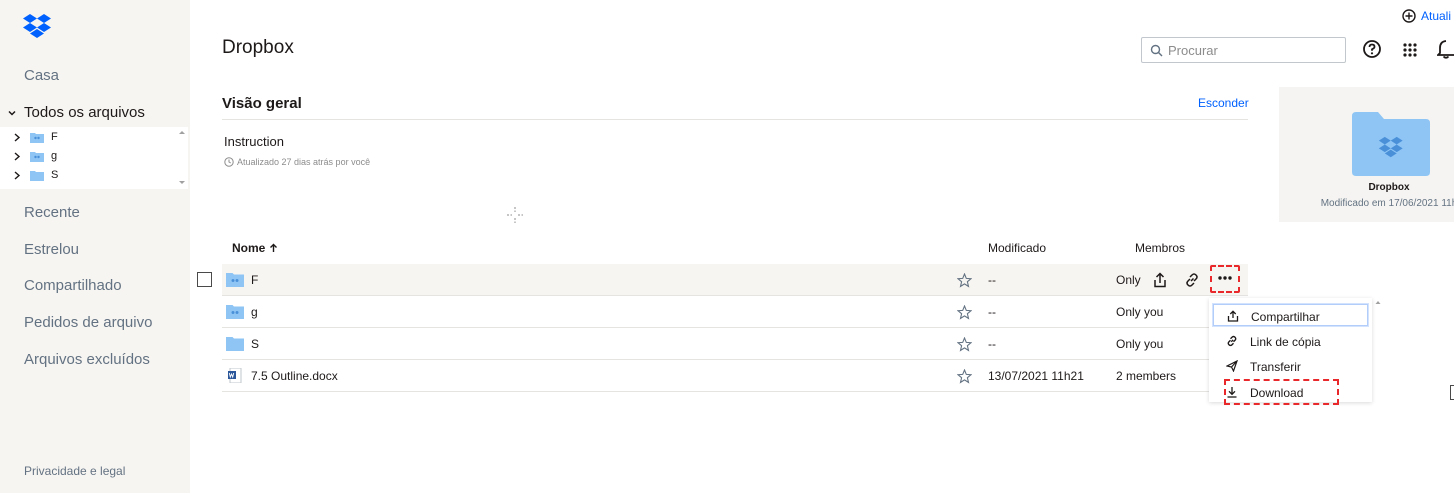  I want to click on nav-starred: Estrelou, so click(51, 249).